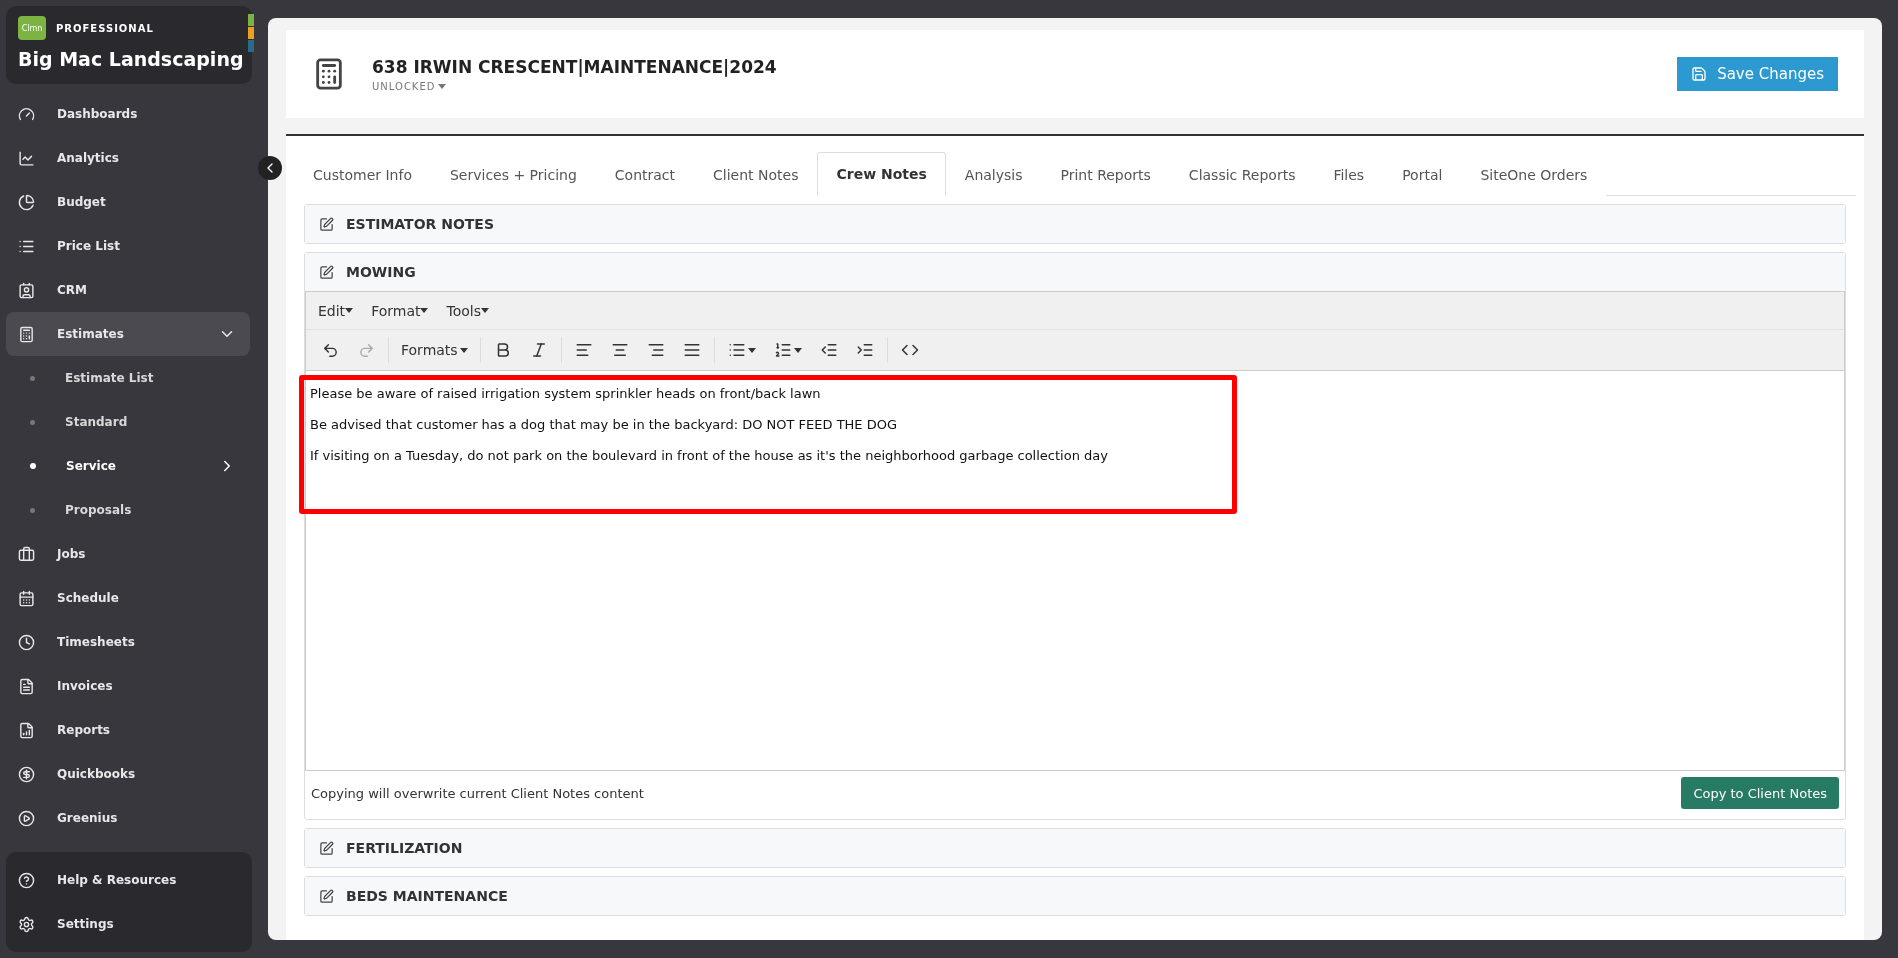 Image resolution: width=1898 pixels, height=958 pixels. I want to click on nav-item: Estimates, so click(128, 334).